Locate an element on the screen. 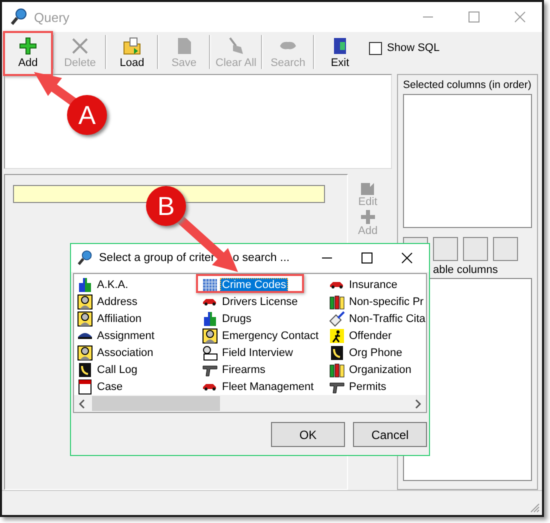 This screenshot has width=550, height=523. dialog-title: Select a group of criter is located at coordinates (157, 258).